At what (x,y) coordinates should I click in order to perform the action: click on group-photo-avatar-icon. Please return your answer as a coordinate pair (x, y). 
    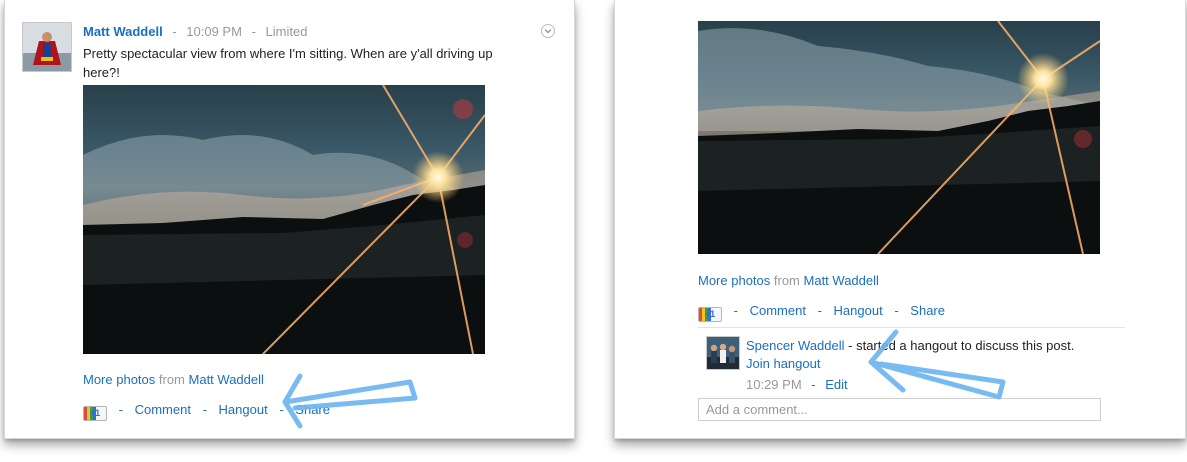
    Looking at the image, I should click on (723, 353).